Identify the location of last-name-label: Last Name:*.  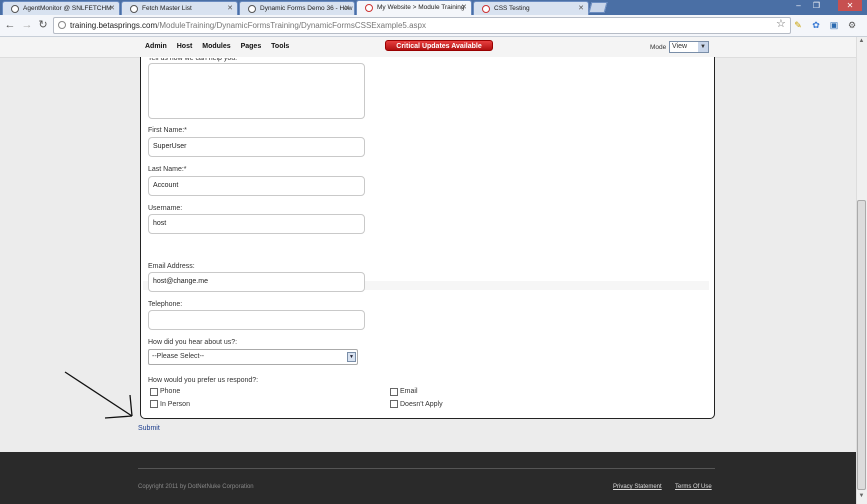
(167, 169).